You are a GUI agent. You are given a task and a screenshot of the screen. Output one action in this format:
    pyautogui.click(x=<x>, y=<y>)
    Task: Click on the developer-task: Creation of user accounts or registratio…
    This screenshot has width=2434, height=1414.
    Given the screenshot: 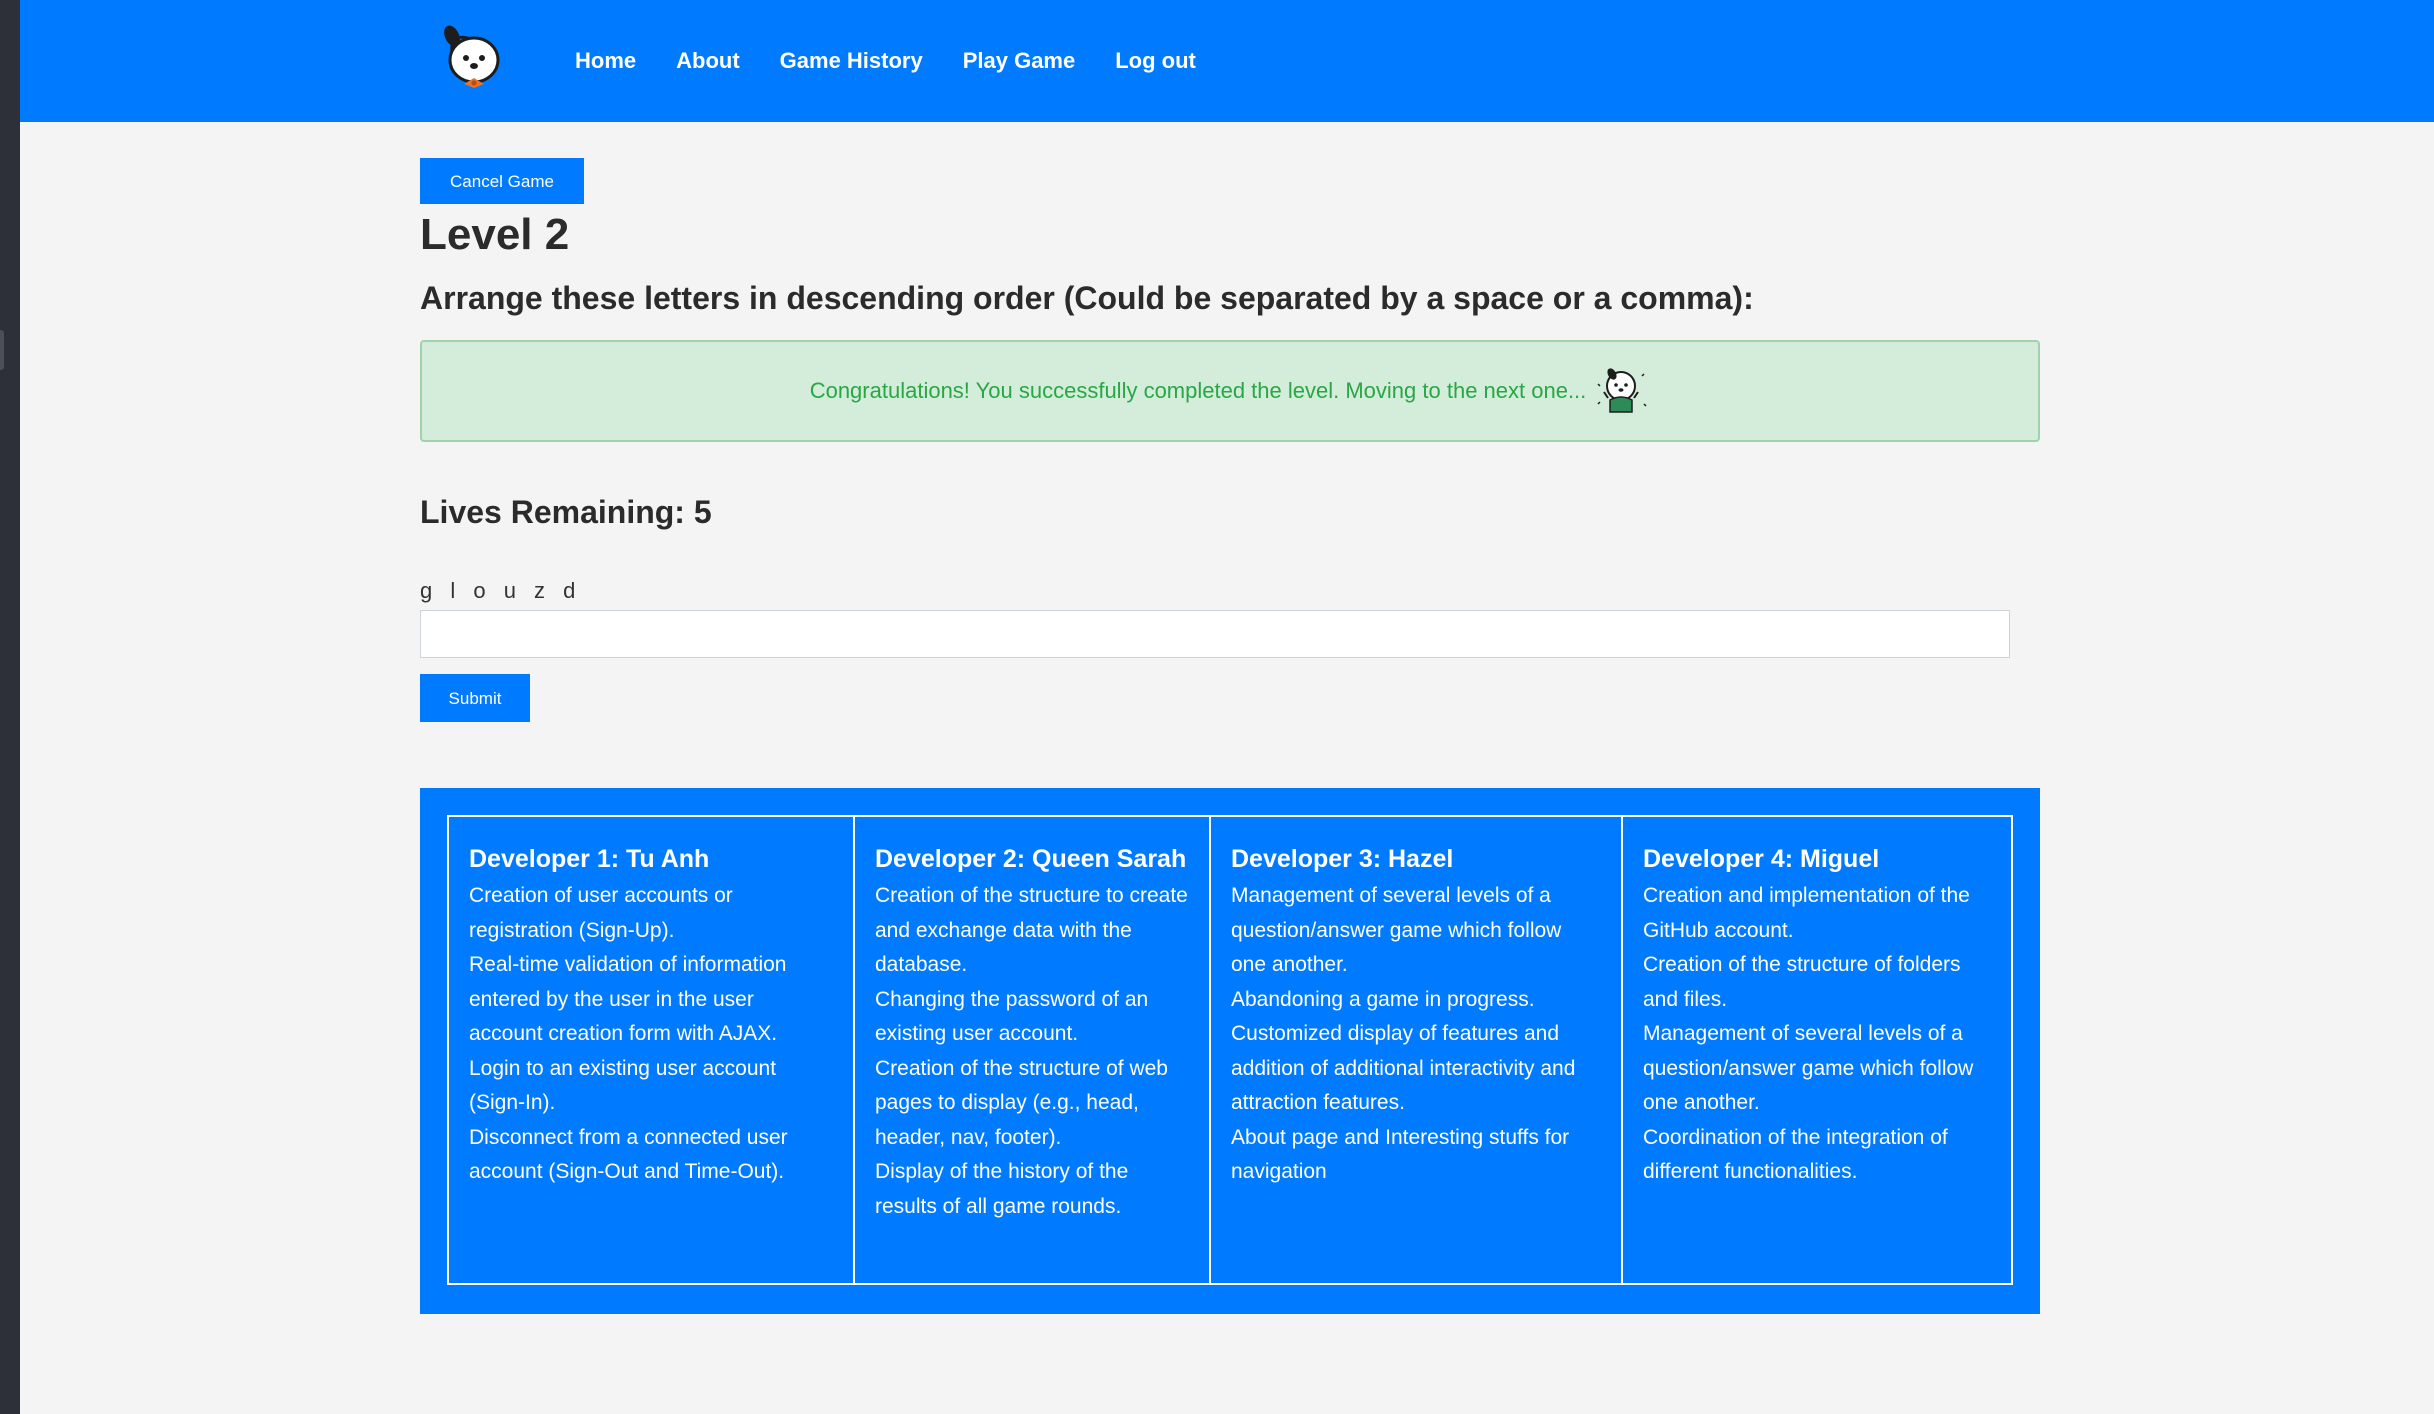 What is the action you would take?
    pyautogui.click(x=601, y=913)
    